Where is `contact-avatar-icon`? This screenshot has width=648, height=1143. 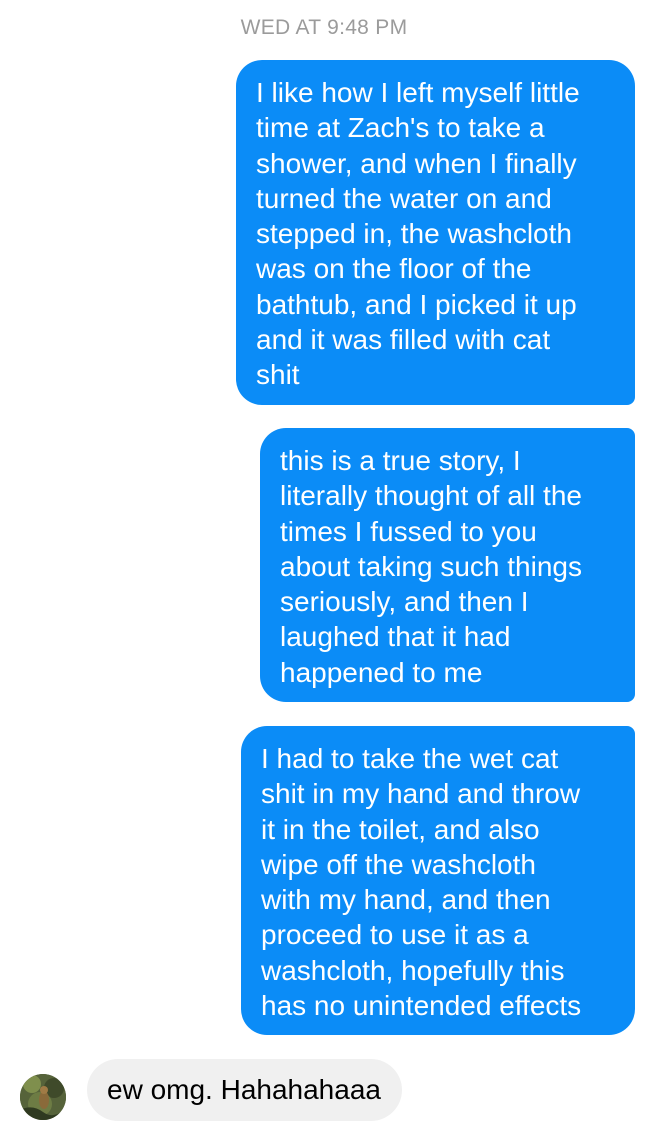 contact-avatar-icon is located at coordinates (43, 1097).